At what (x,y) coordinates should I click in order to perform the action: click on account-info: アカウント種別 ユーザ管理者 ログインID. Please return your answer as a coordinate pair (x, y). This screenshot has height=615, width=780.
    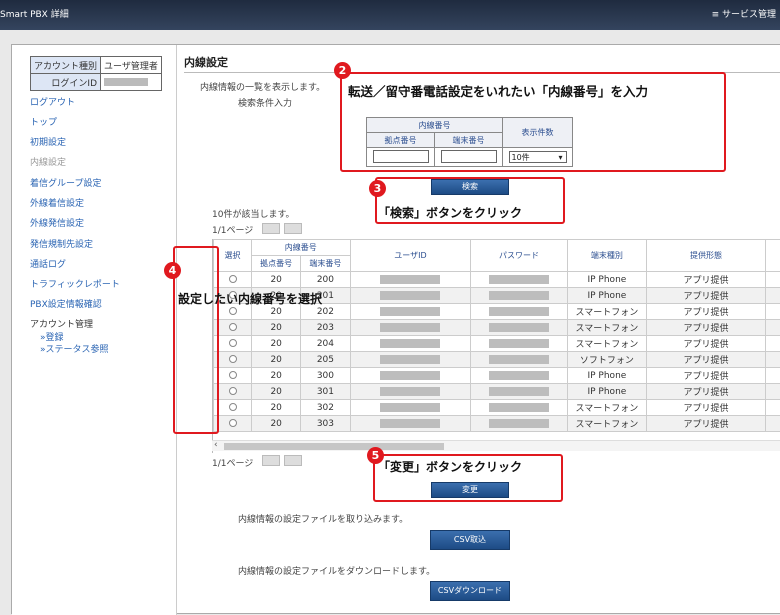
    Looking at the image, I should click on (96, 73).